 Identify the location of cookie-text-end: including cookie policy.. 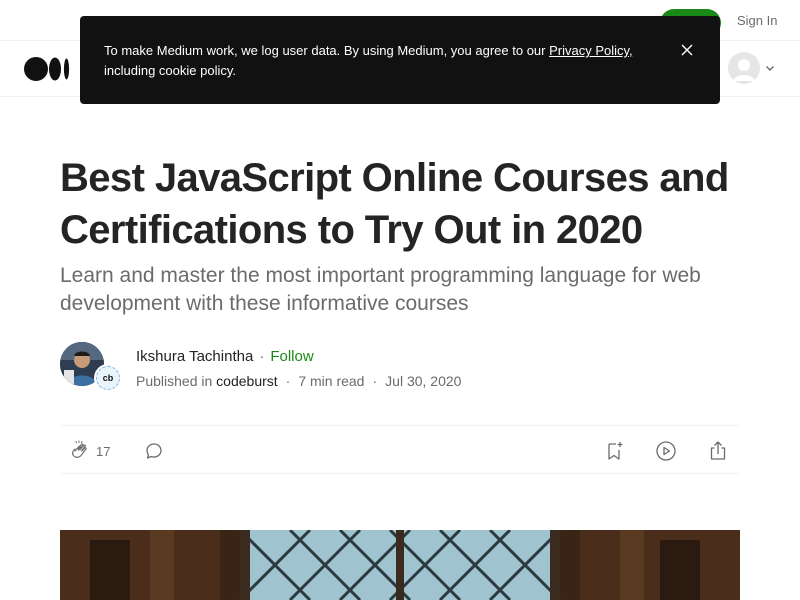
(170, 70).